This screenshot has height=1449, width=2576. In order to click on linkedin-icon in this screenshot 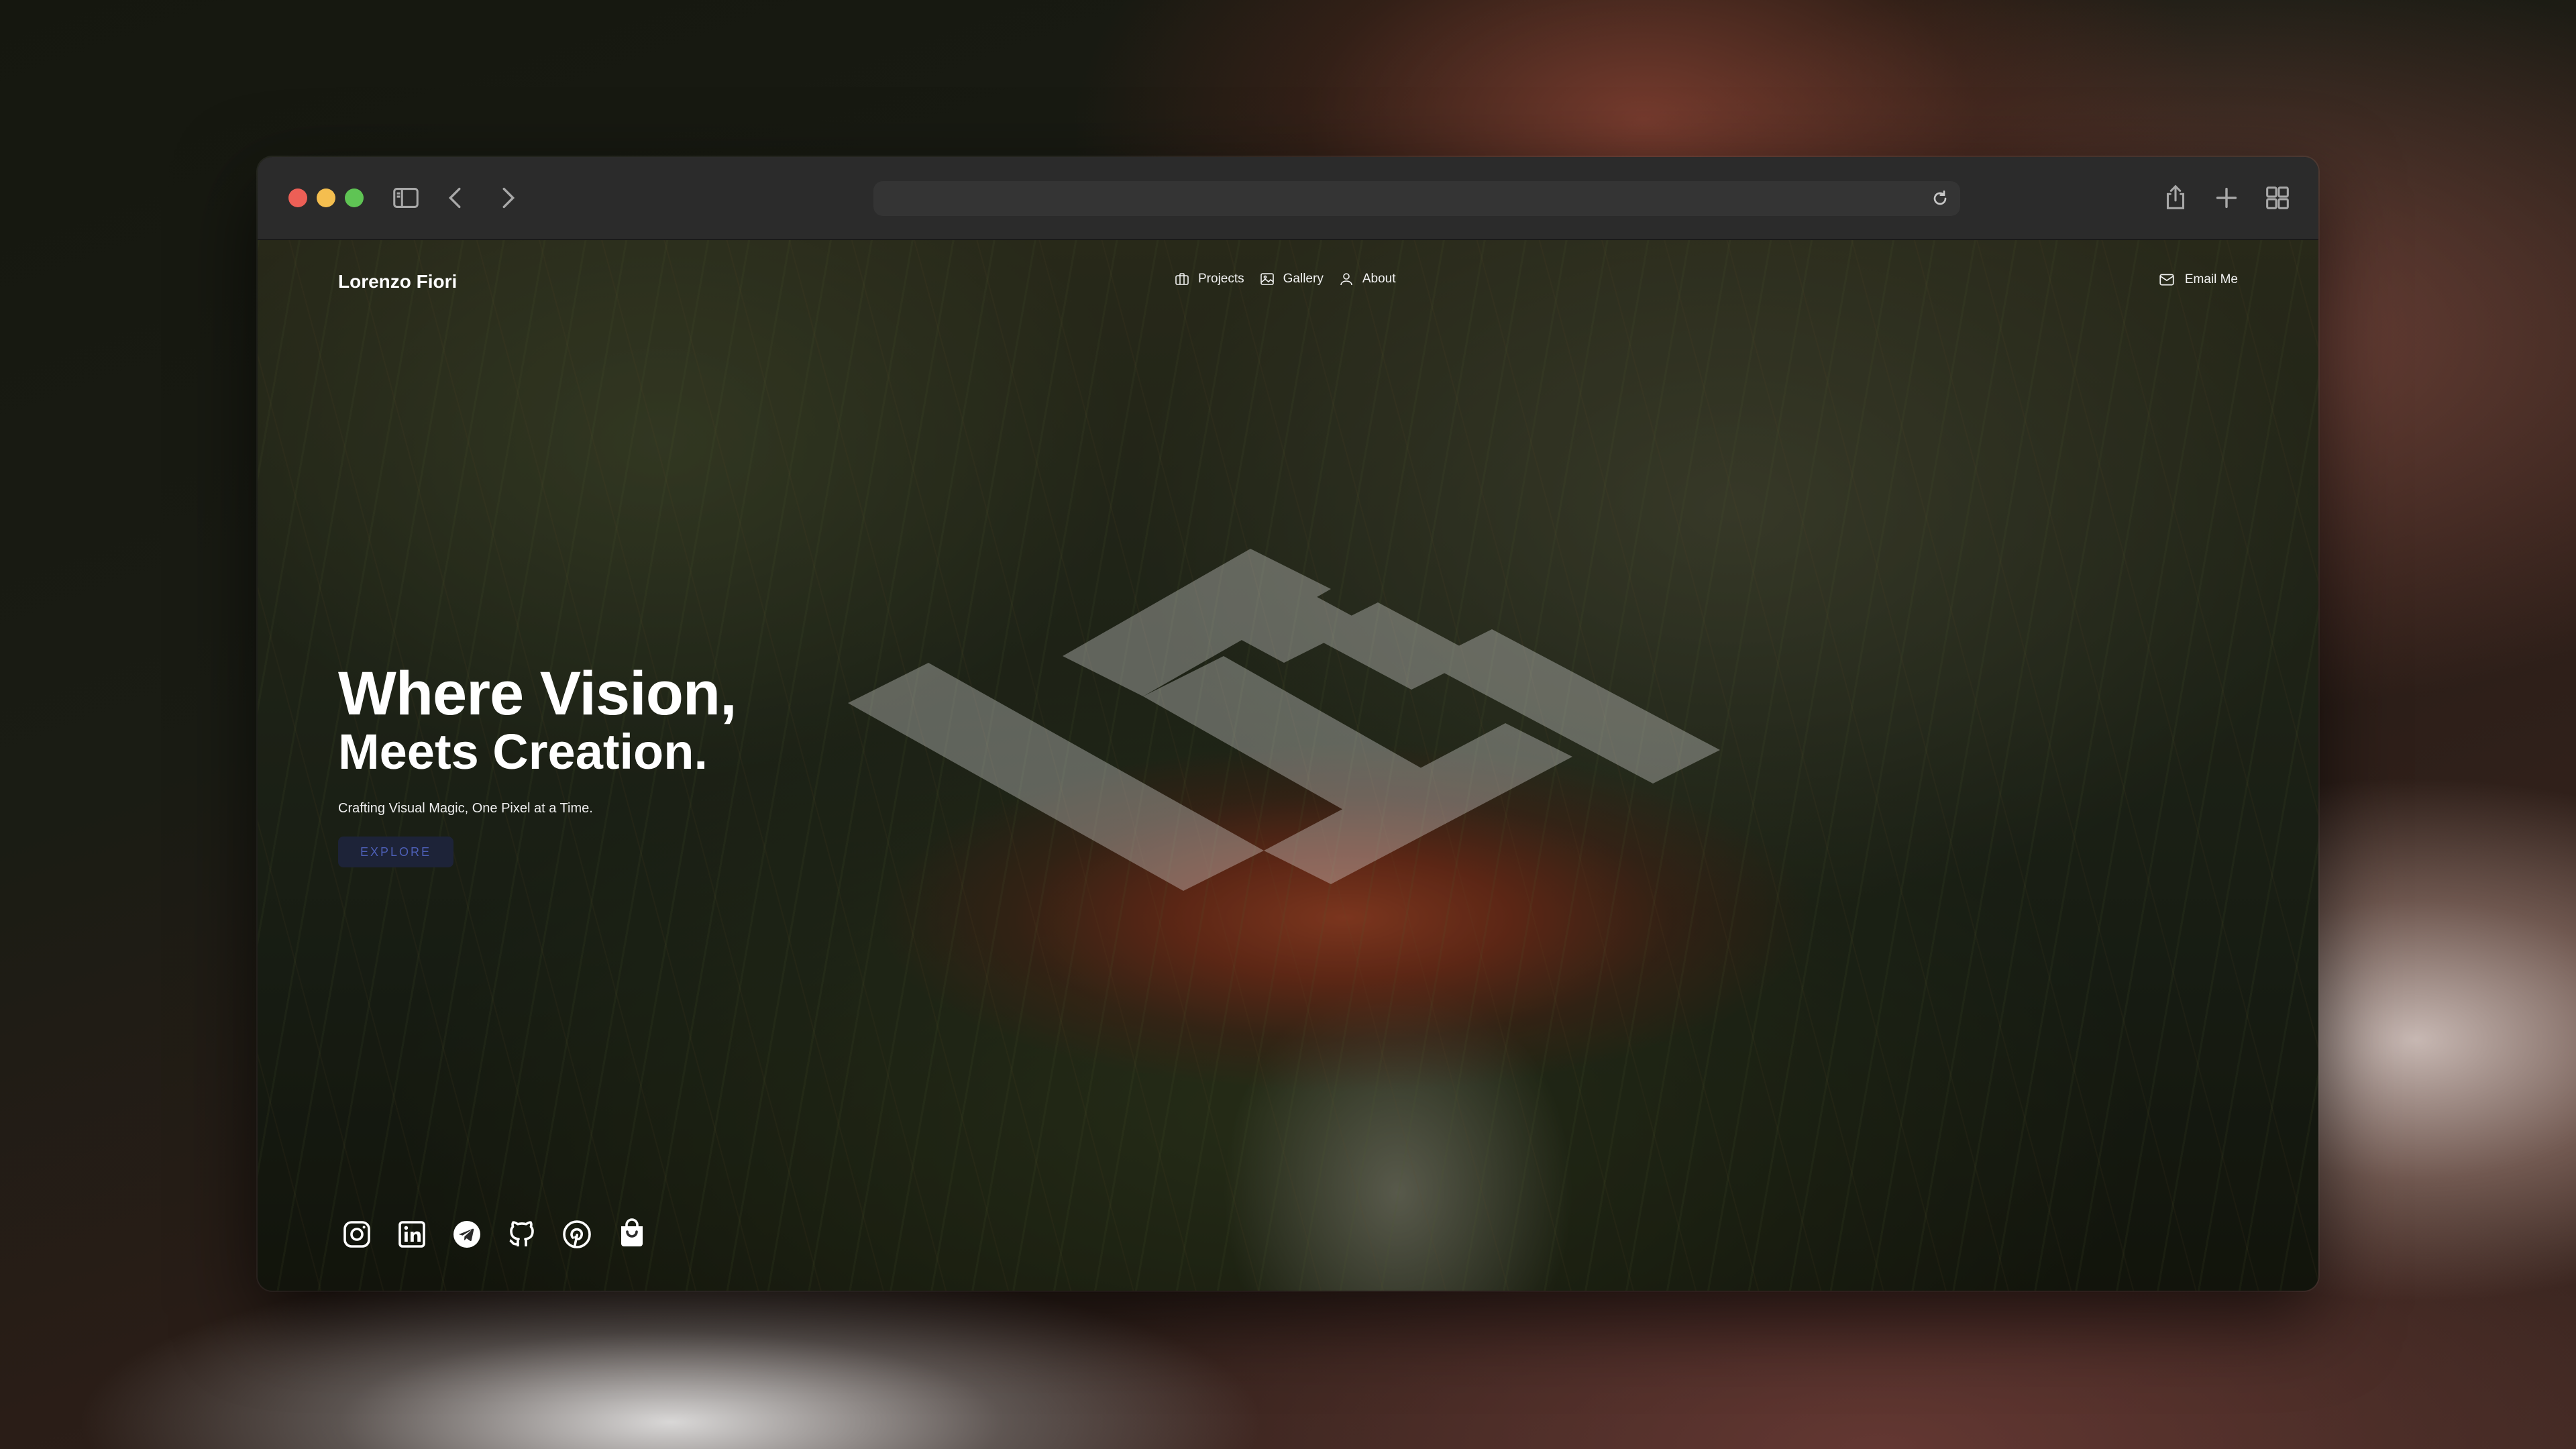, I will do `click(411, 1234)`.